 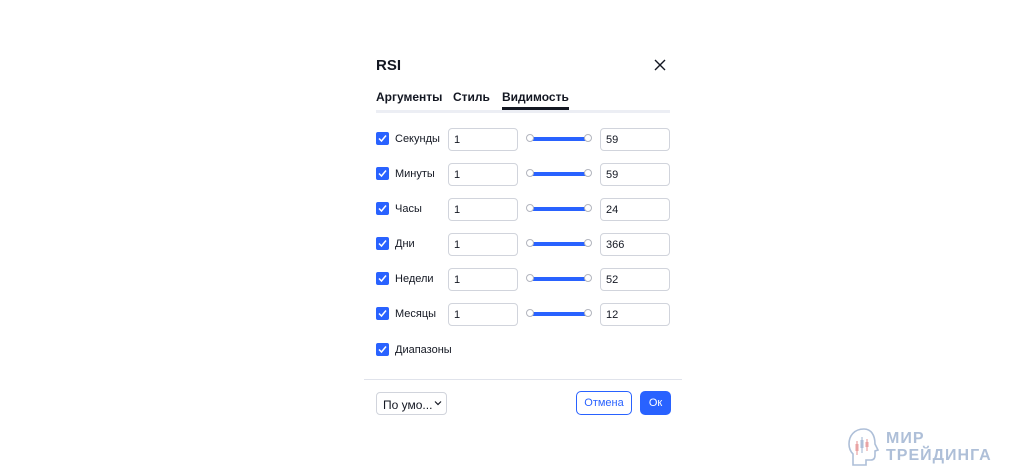 What do you see at coordinates (660, 65) in the screenshot?
I see `close-icon` at bounding box center [660, 65].